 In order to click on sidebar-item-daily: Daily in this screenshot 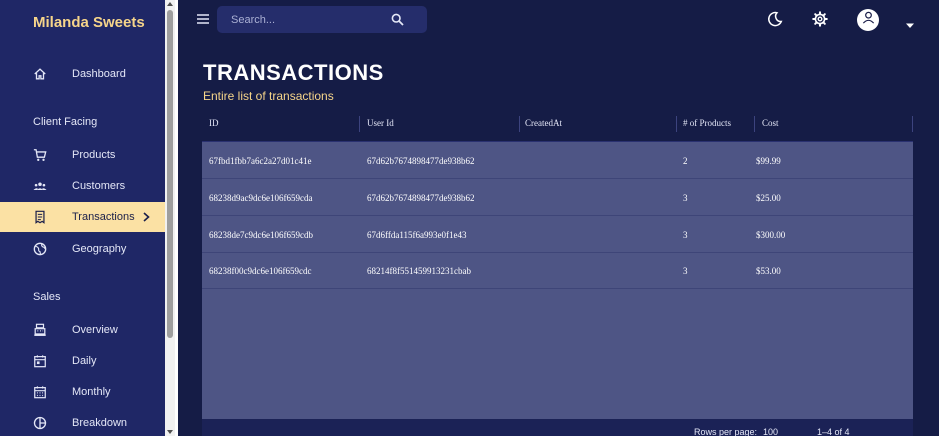, I will do `click(82, 361)`.